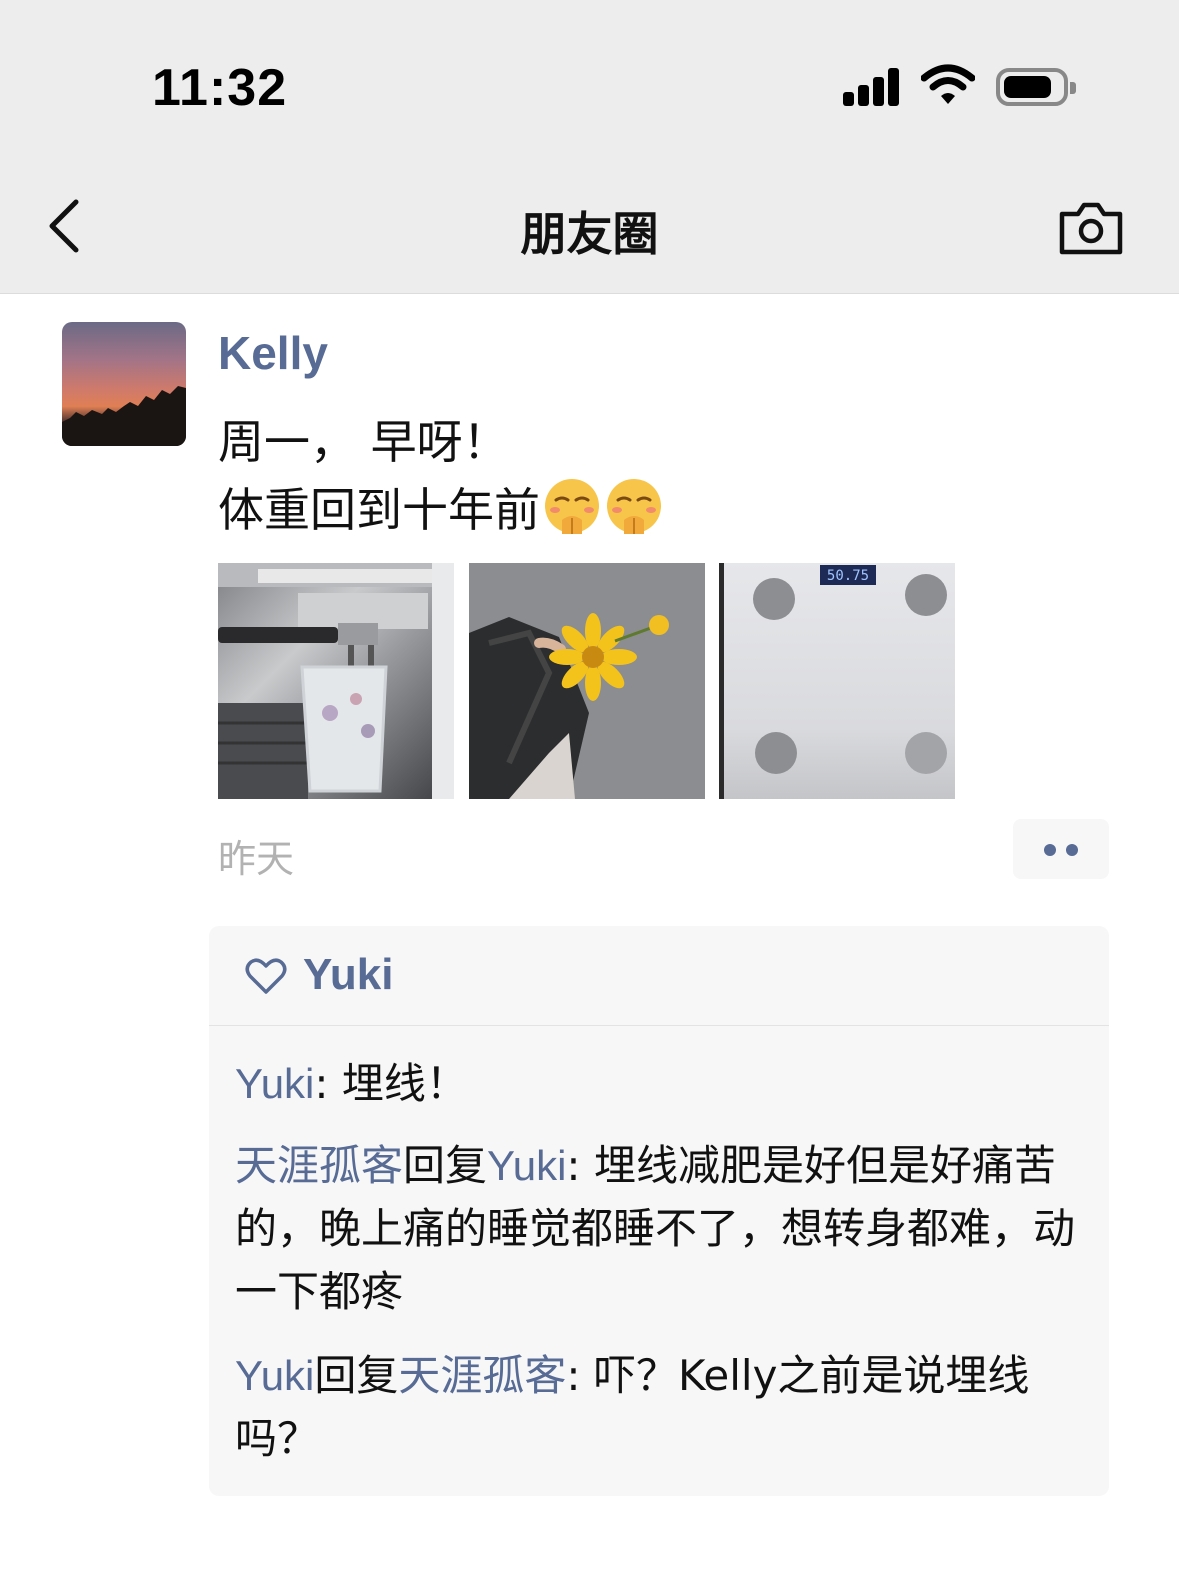 This screenshot has height=1575, width=1179. Describe the element at coordinates (379, 510) in the screenshot. I see `post-text: 体重回到十年前` at that location.